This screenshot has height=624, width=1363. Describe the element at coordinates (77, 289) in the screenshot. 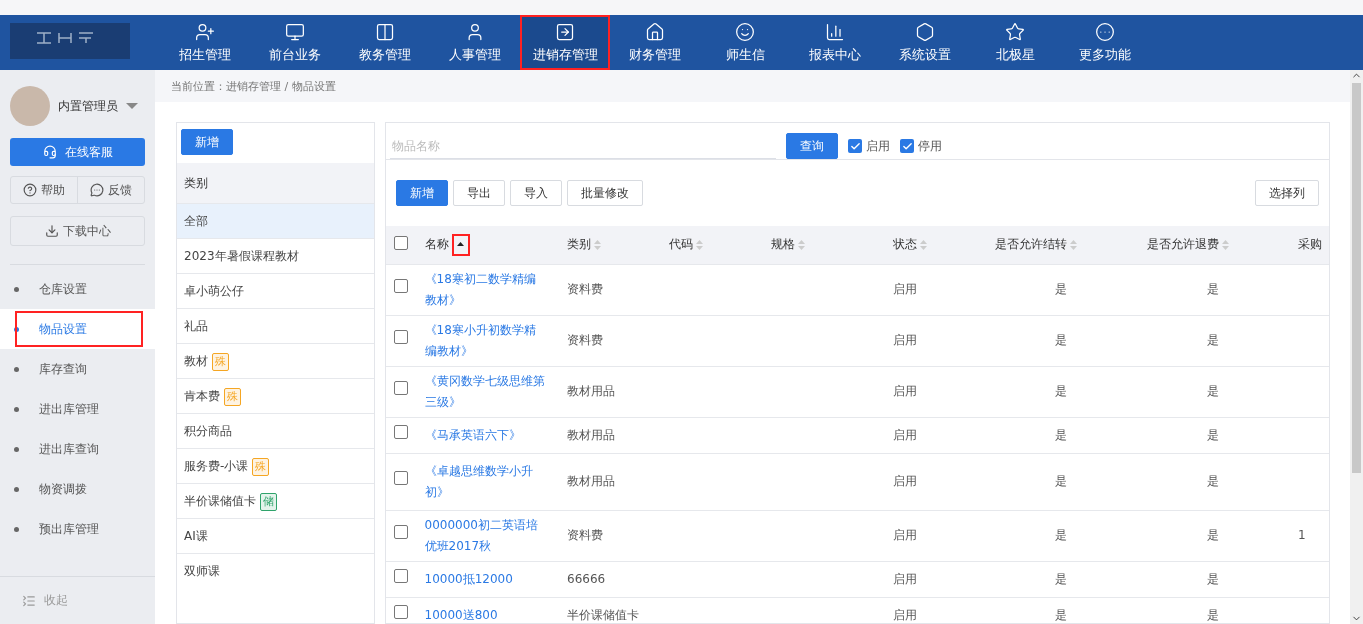

I see `sidebar-menu-item: 仓库设置` at that location.